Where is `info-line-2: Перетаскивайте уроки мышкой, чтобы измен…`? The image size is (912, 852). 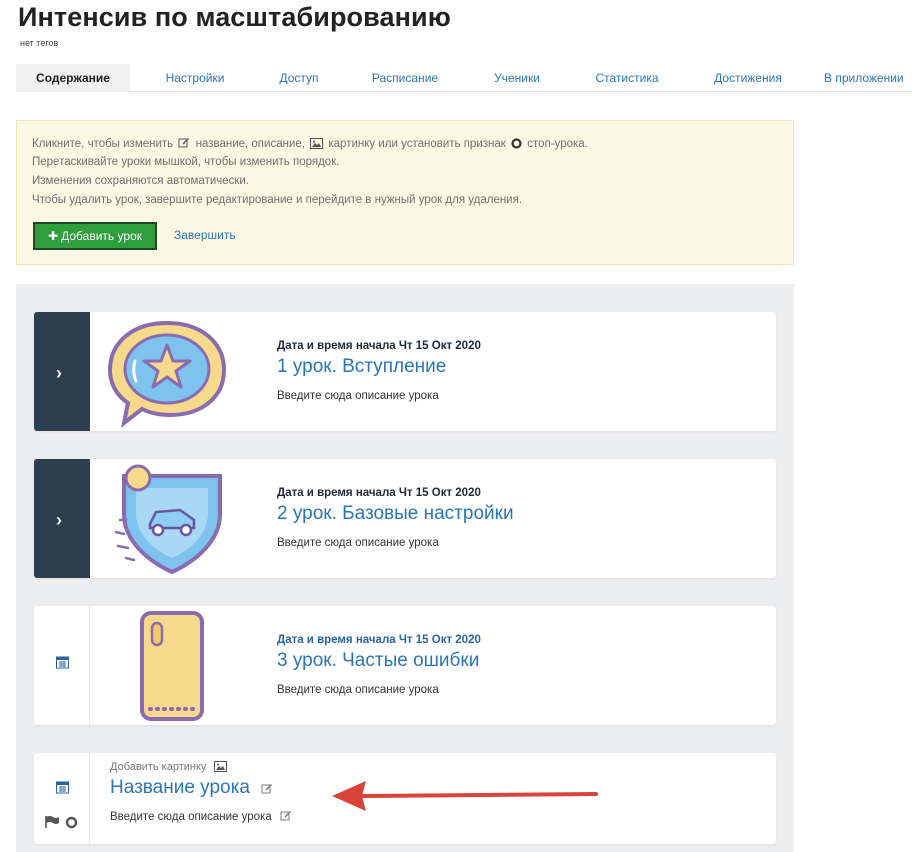 info-line-2: Перетаскивайте уроки мышкой, чтобы измен… is located at coordinates (186, 162).